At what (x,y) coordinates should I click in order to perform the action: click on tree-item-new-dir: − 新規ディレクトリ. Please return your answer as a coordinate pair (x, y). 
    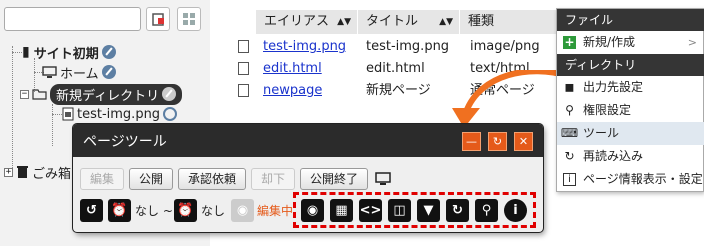
    Looking at the image, I should click on (101, 94).